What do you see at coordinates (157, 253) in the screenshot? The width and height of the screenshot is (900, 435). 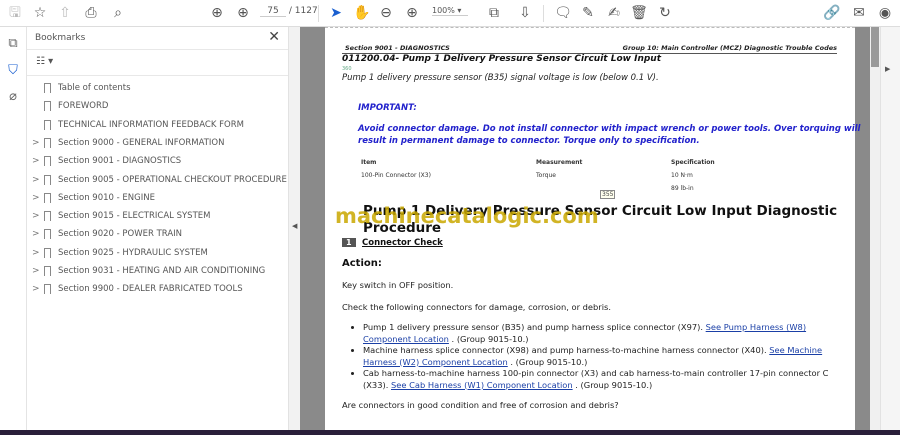 I see `bookmark-item: > Section 9025 - HYDRAULIC SYSTEM` at bounding box center [157, 253].